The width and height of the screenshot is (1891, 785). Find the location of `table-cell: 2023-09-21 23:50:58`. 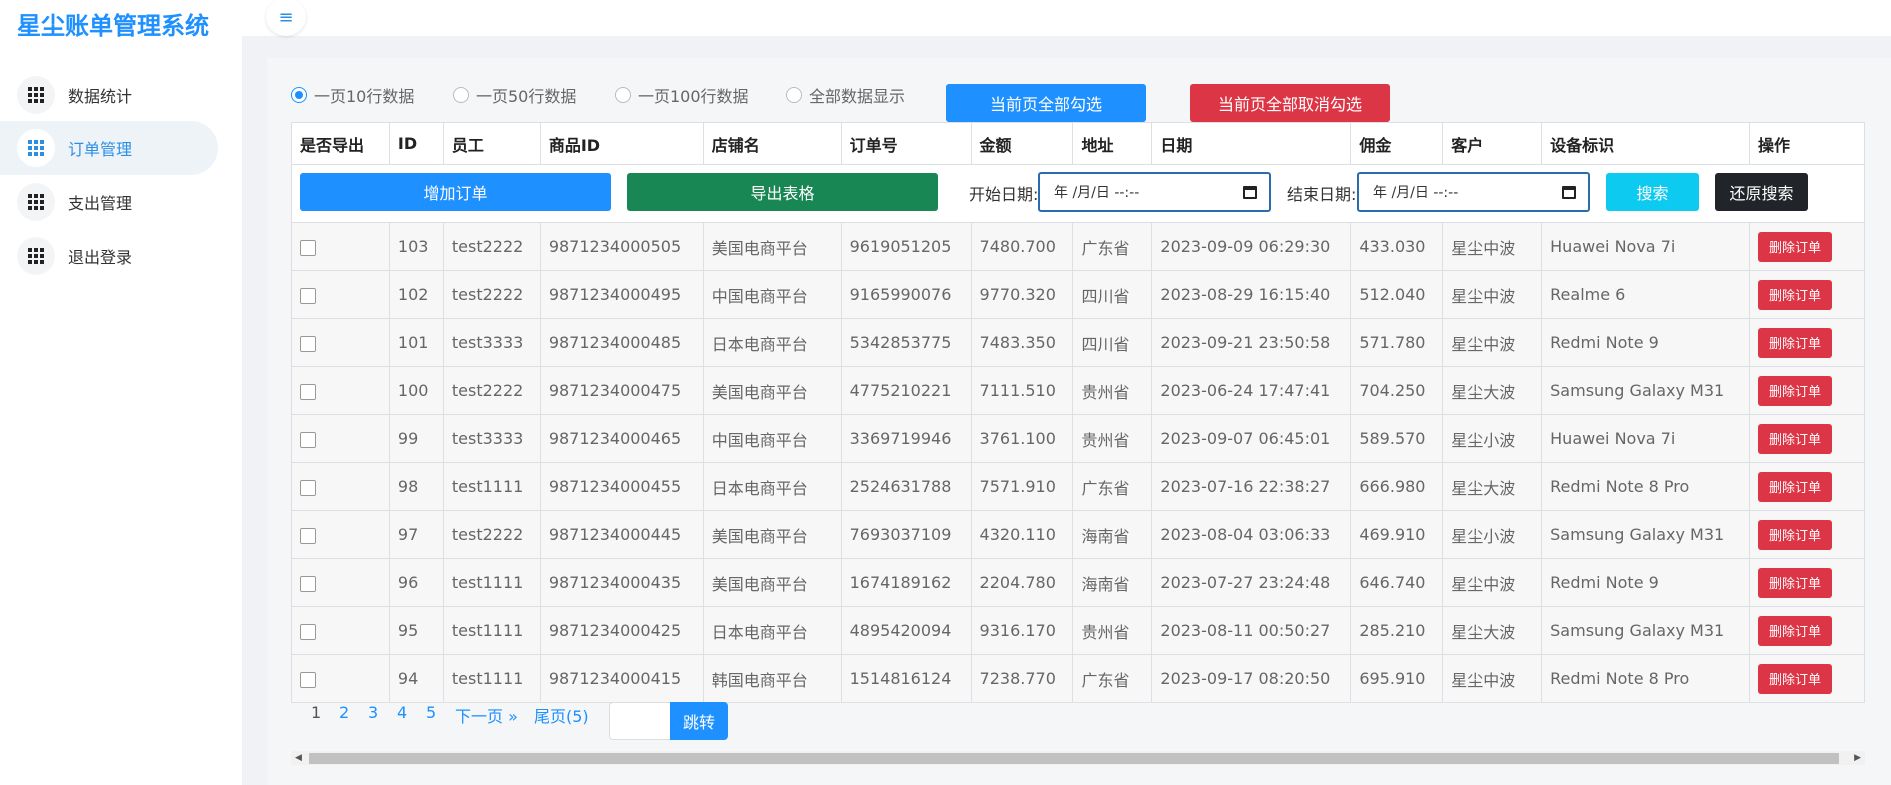

table-cell: 2023-09-21 23:50:58 is located at coordinates (1251, 342).